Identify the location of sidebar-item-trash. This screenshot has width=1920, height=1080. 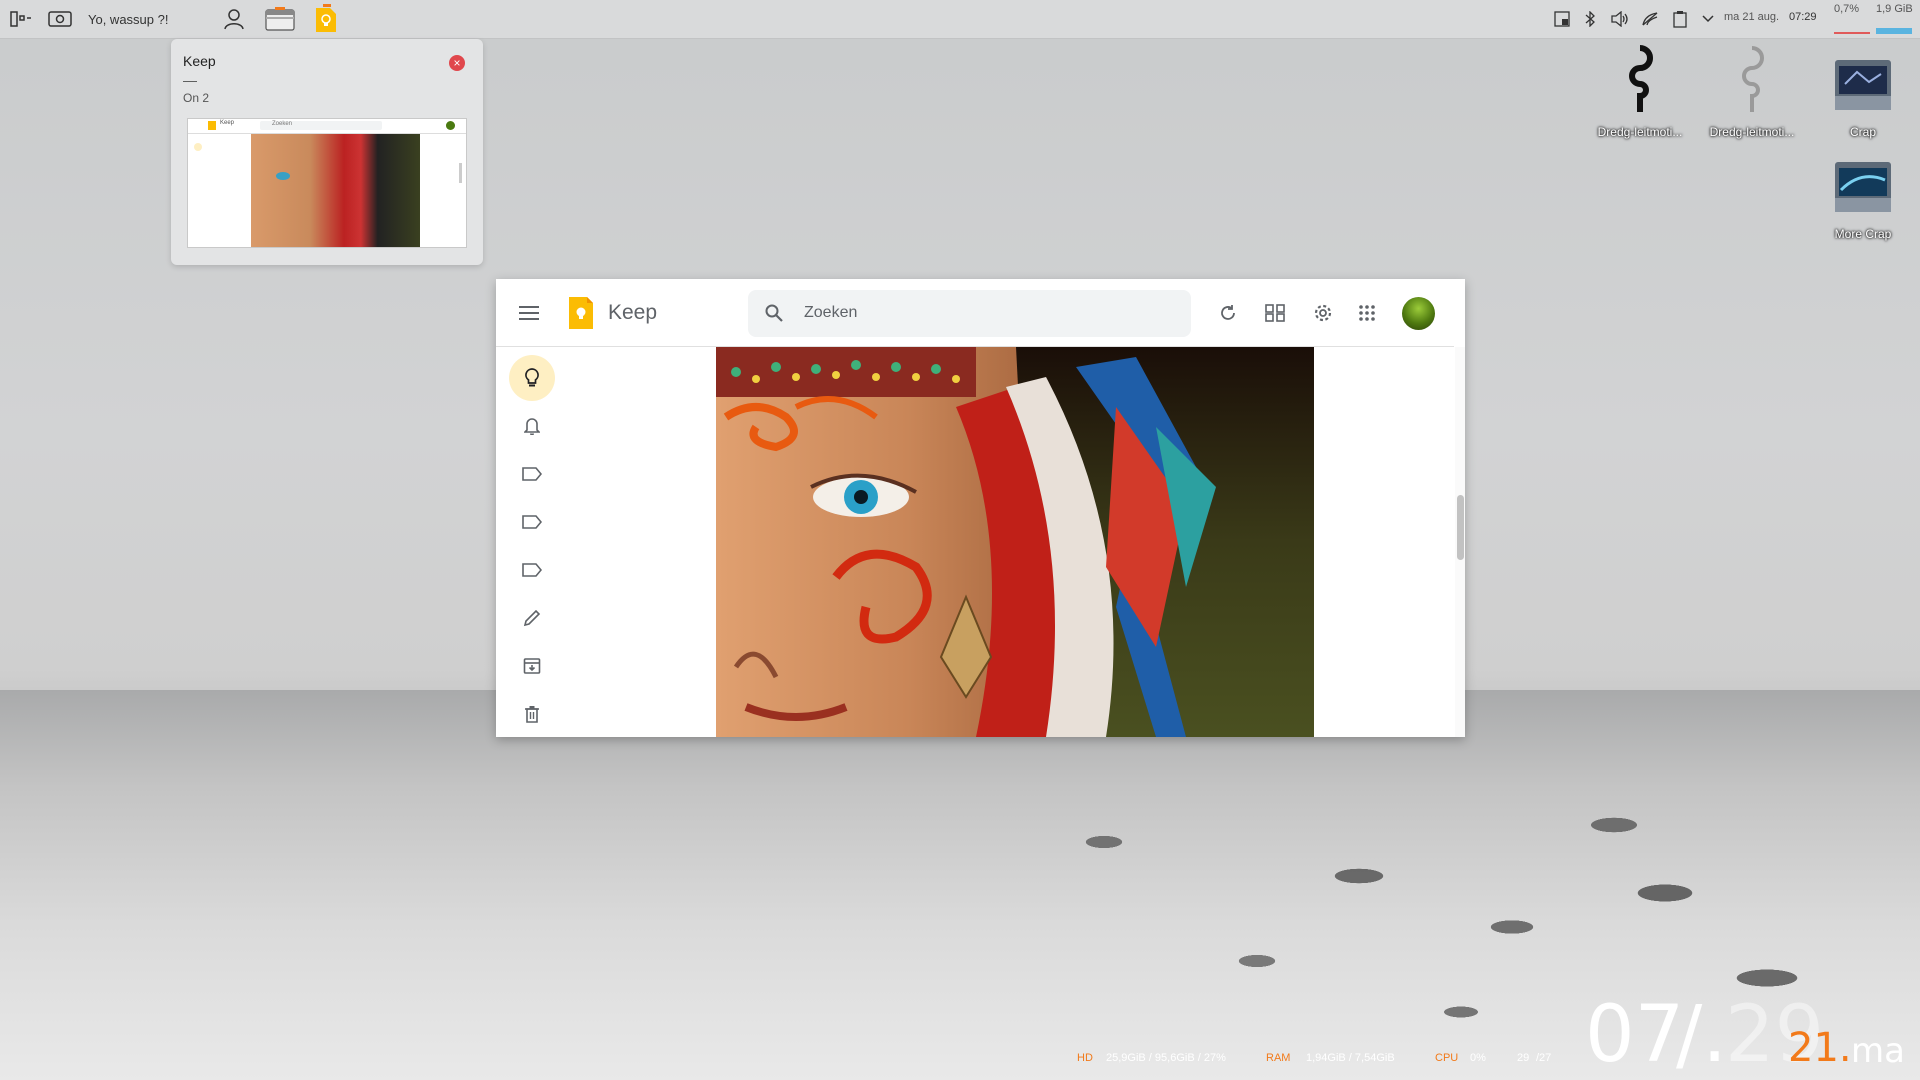
(532, 714).